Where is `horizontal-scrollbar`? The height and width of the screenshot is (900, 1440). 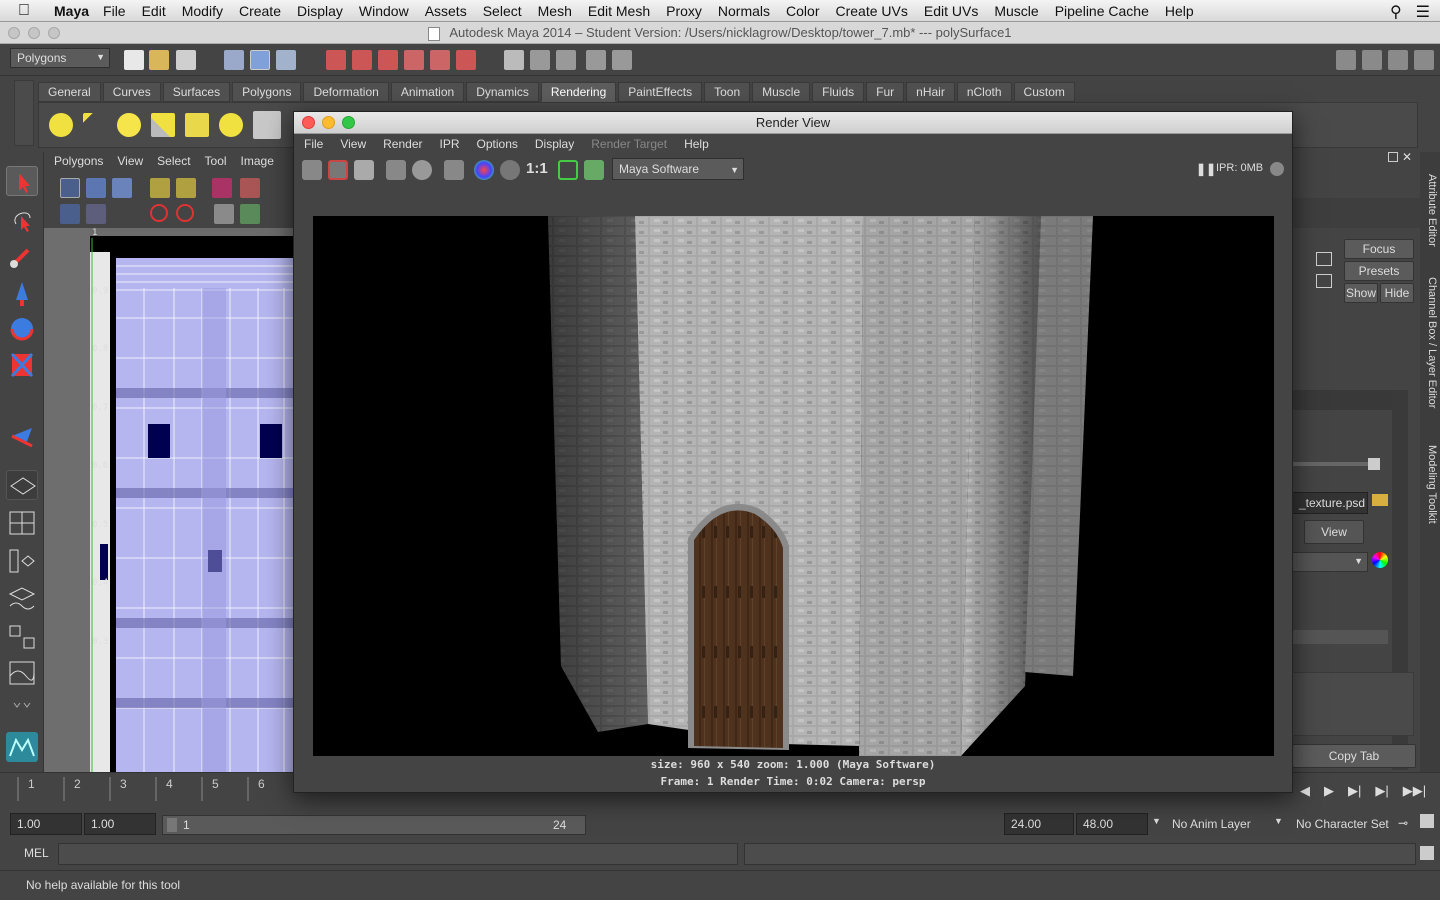 horizontal-scrollbar is located at coordinates (1340, 637).